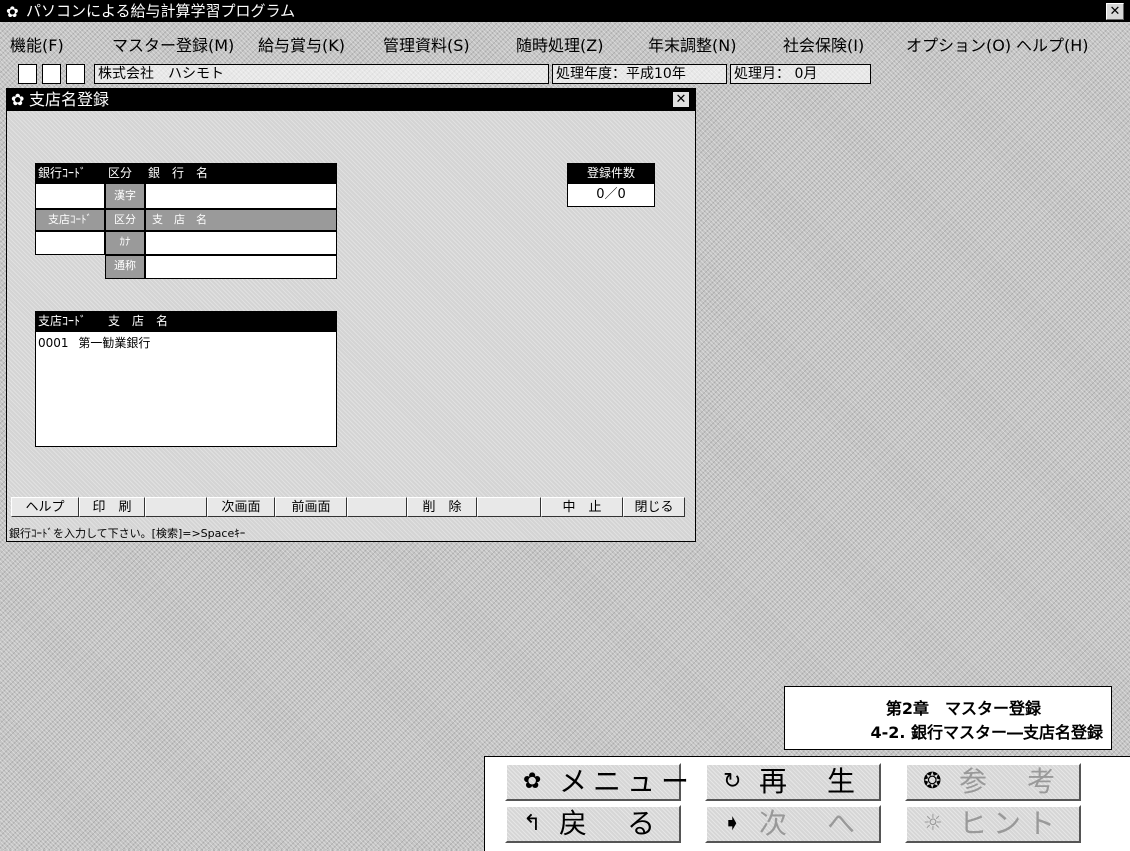 The image size is (1130, 851). I want to click on menu-icon: ✿, so click(532, 781).